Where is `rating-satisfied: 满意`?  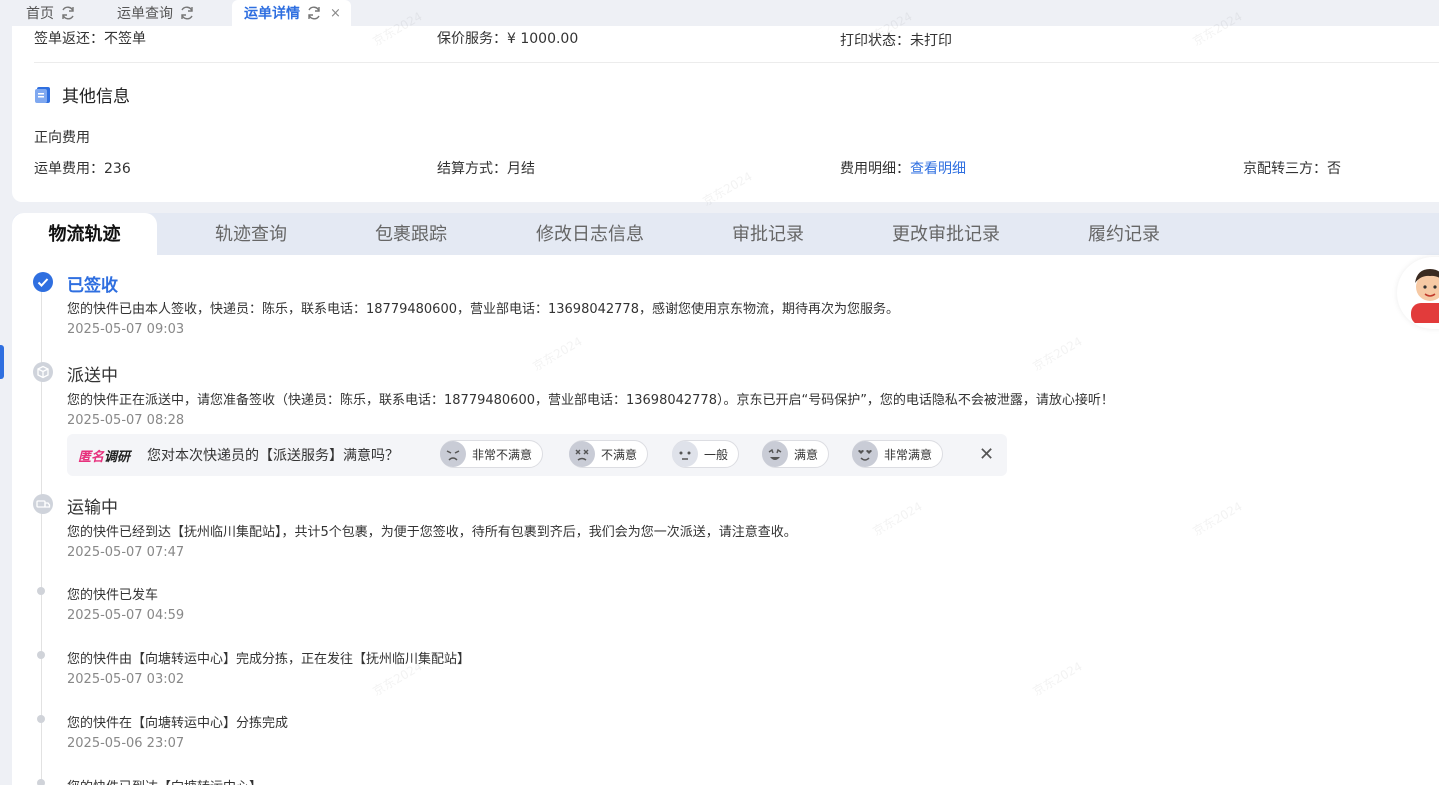
rating-satisfied: 满意 is located at coordinates (796, 454).